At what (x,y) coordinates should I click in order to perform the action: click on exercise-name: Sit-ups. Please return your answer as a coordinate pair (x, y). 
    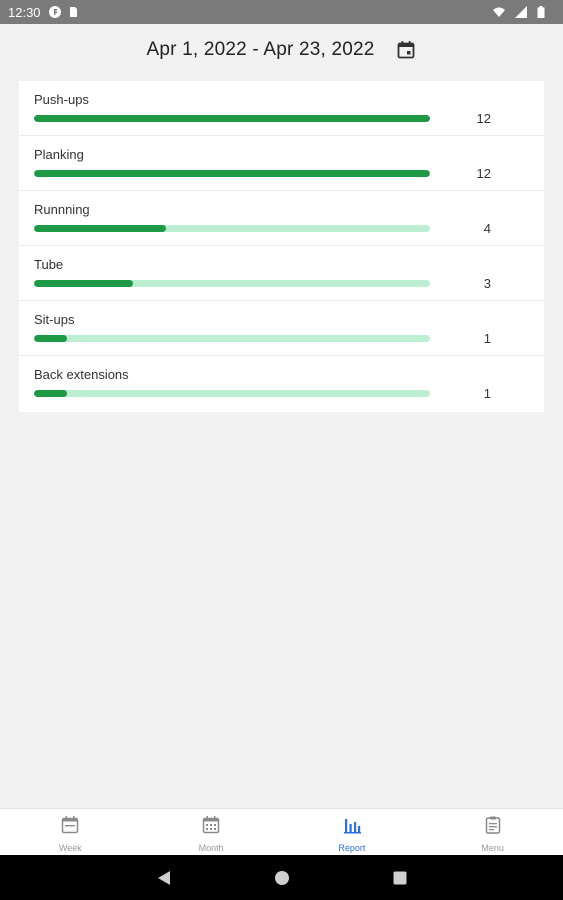
    Looking at the image, I should click on (54, 319).